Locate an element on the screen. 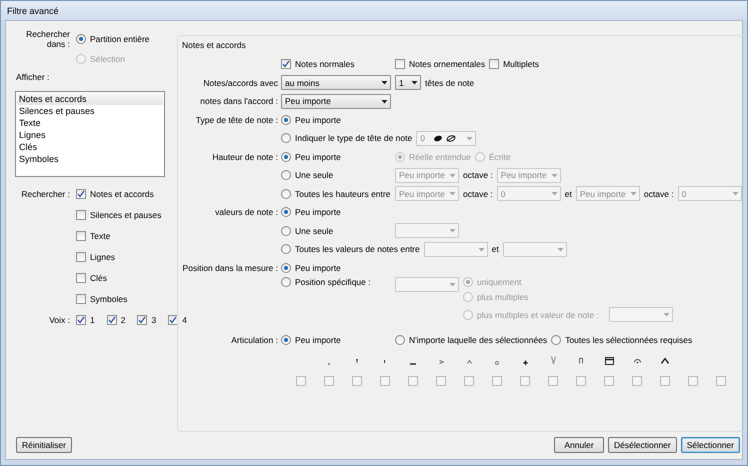 This screenshot has height=466, width=748. field-label: et is located at coordinates (495, 249).